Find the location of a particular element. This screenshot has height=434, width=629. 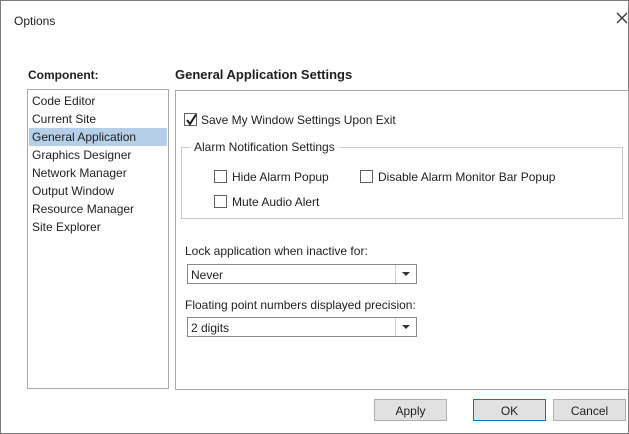

close-icon is located at coordinates (621, 18).